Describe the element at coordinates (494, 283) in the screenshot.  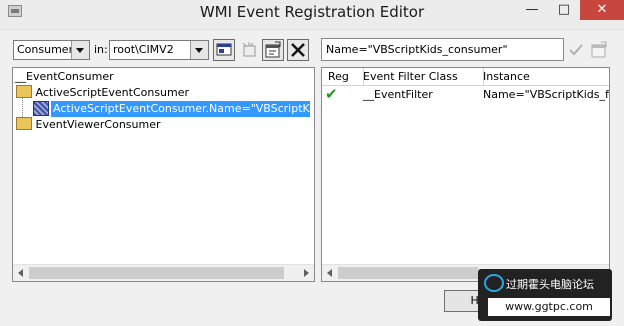
I see `watermark-logo-icon` at that location.